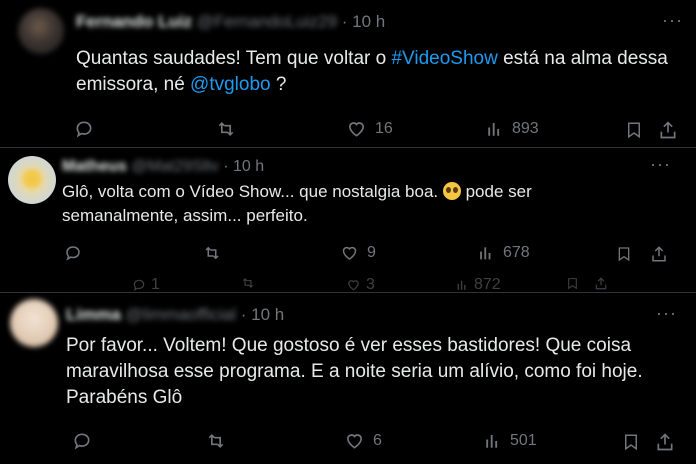 This screenshot has height=464, width=696. I want to click on like-count: 6, so click(377, 440).